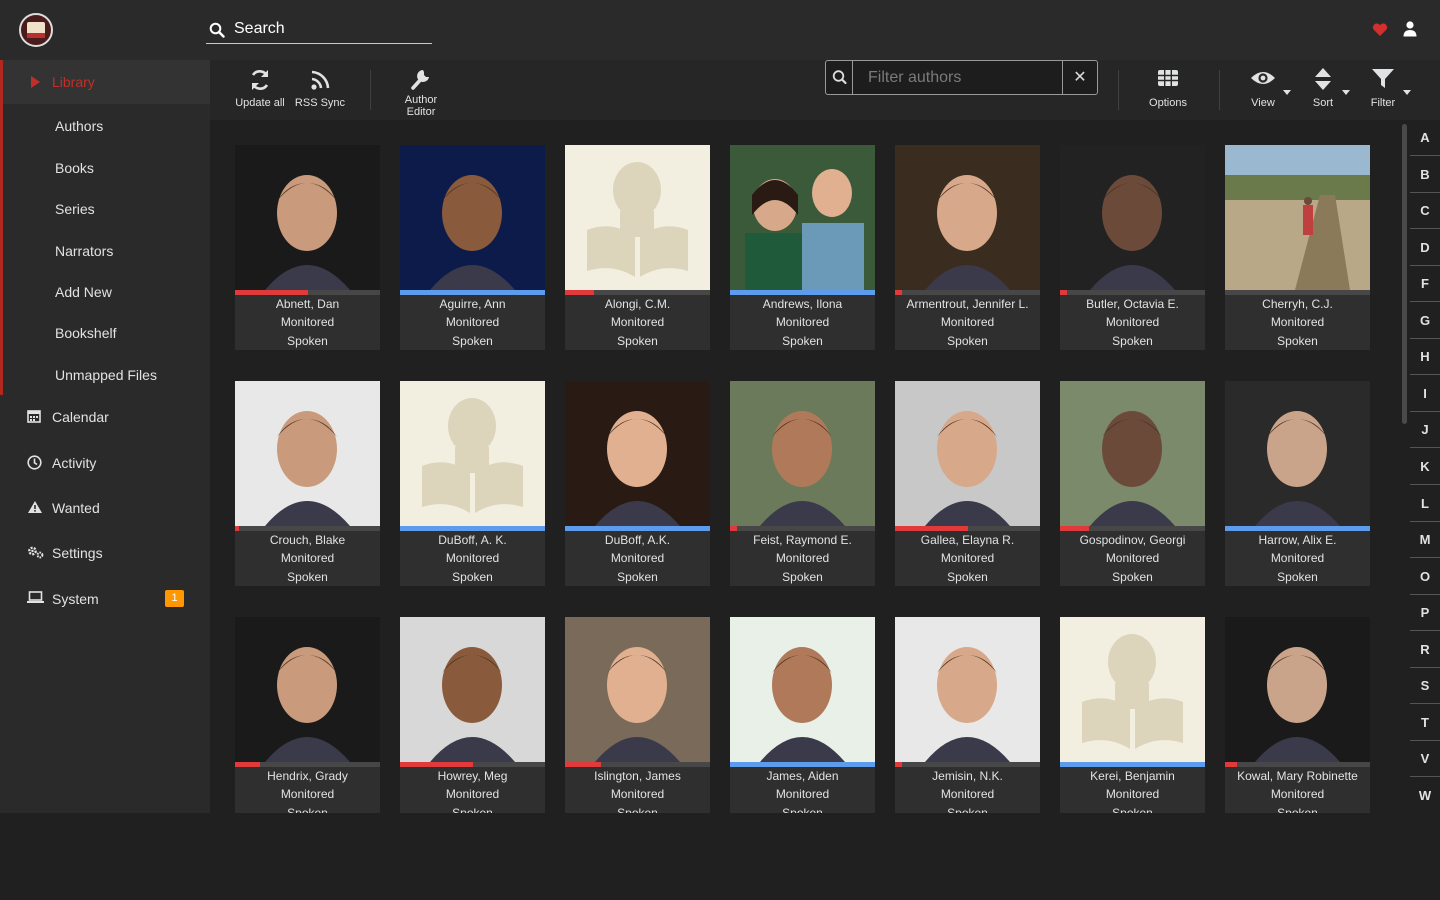  I want to click on author-card: Andrews, Ilona Monitored Spoken, so click(802, 247).